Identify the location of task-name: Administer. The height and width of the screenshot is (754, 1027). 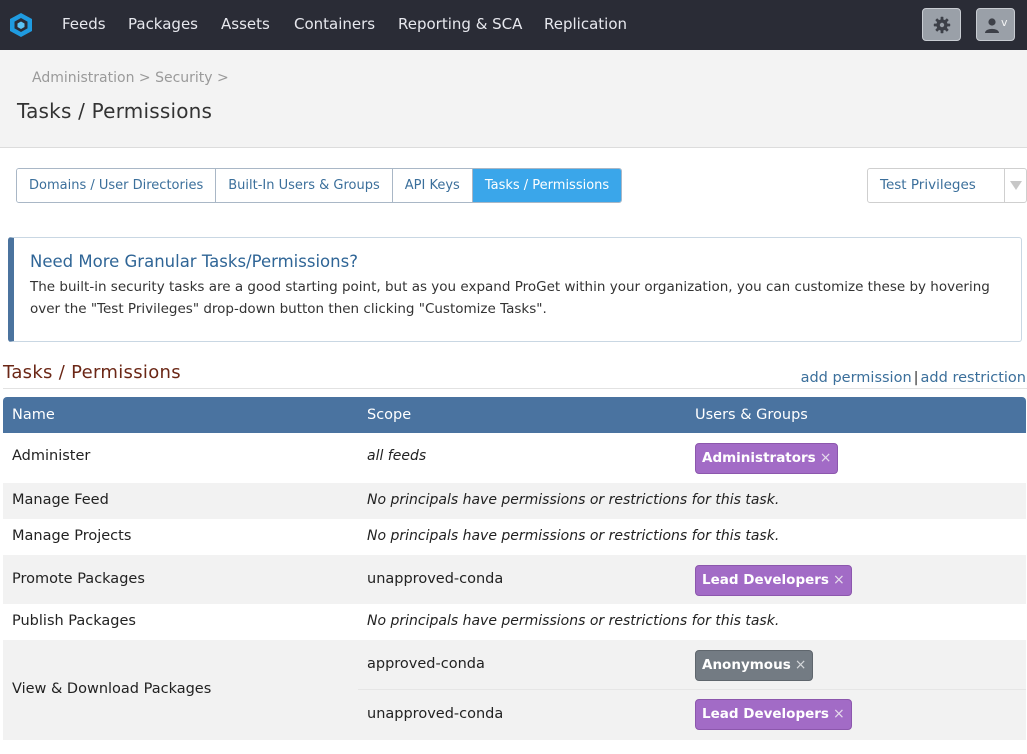
(51, 456).